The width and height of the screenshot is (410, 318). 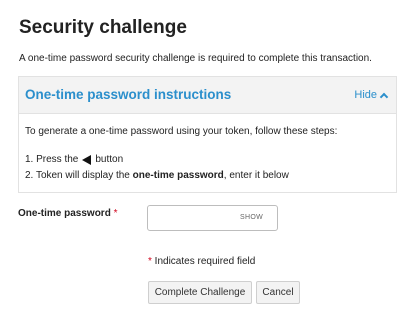 What do you see at coordinates (52, 159) in the screenshot?
I see `step-1-prefix: 1. Press the` at bounding box center [52, 159].